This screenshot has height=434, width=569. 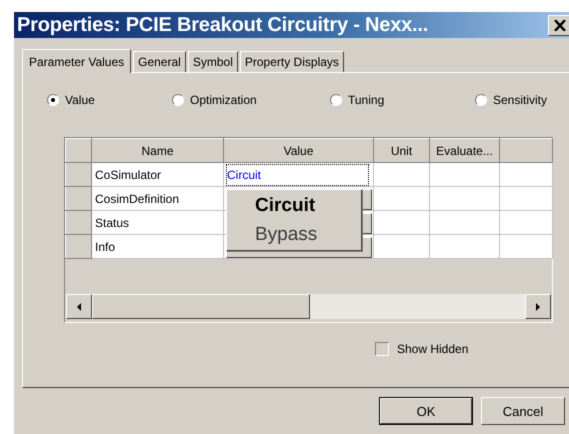 I want to click on scroll-thumb, so click(x=201, y=306).